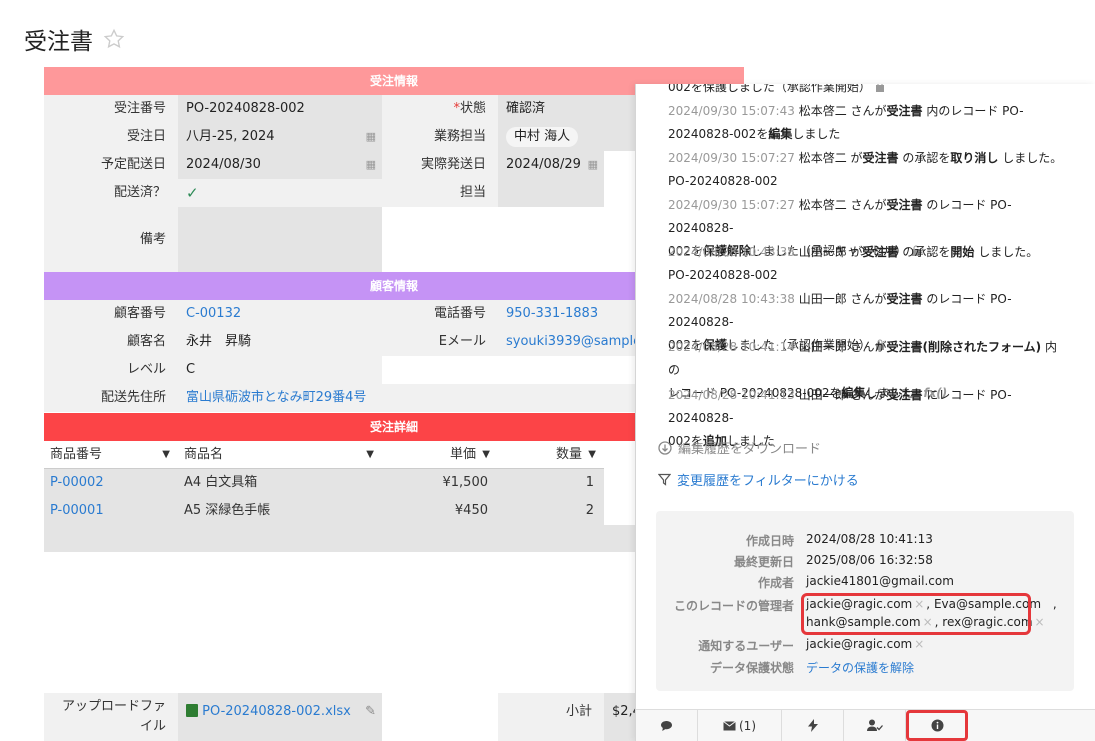 The width and height of the screenshot is (1095, 741). I want to click on order-no-label: 受注番号, so click(111, 109).